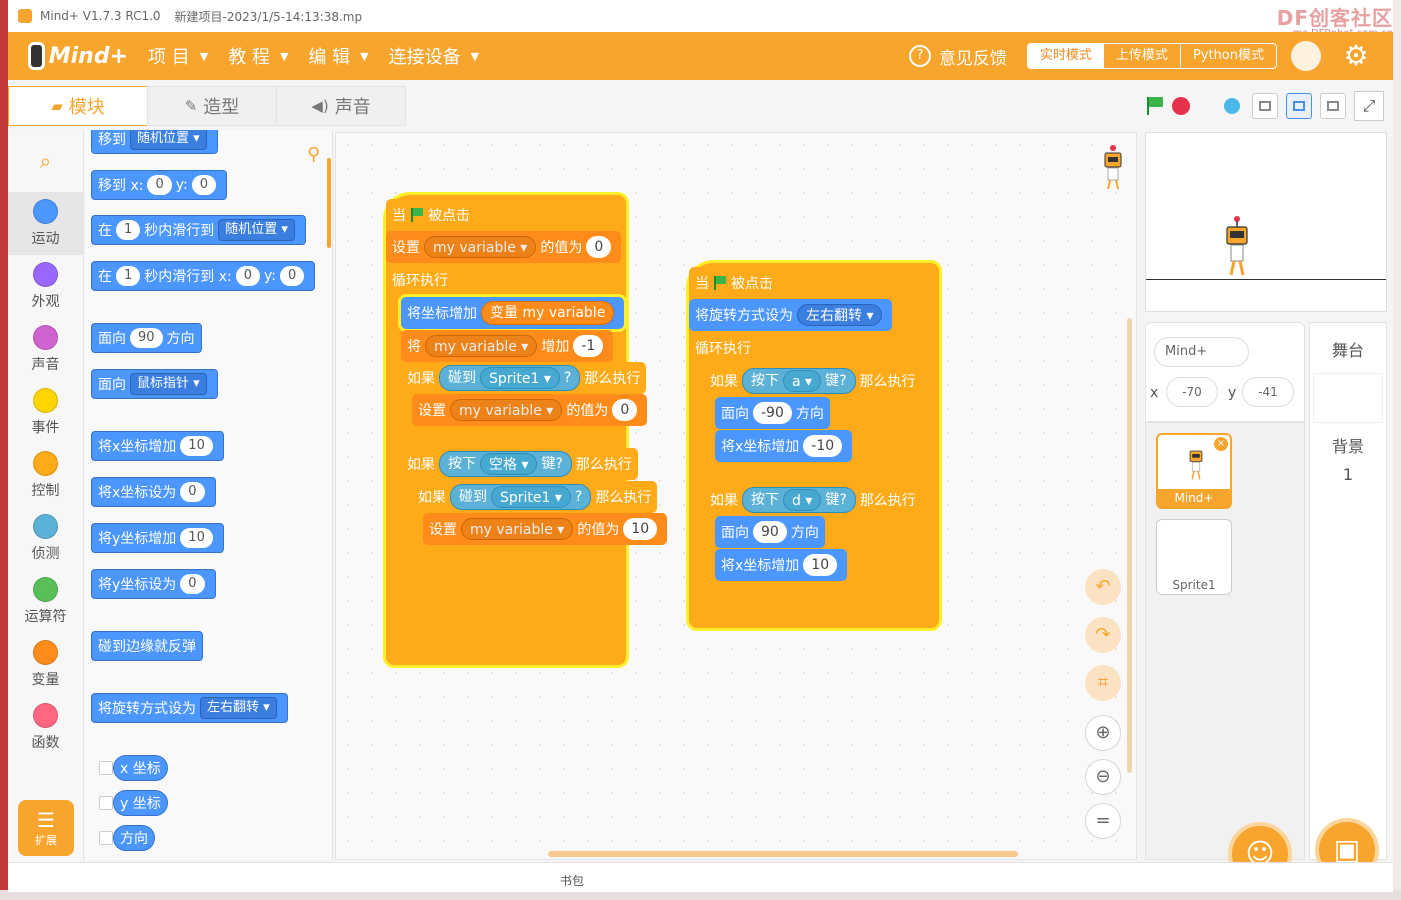 This screenshot has width=1401, height=900. I want to click on mode-python: Python模式, so click(1227, 56).